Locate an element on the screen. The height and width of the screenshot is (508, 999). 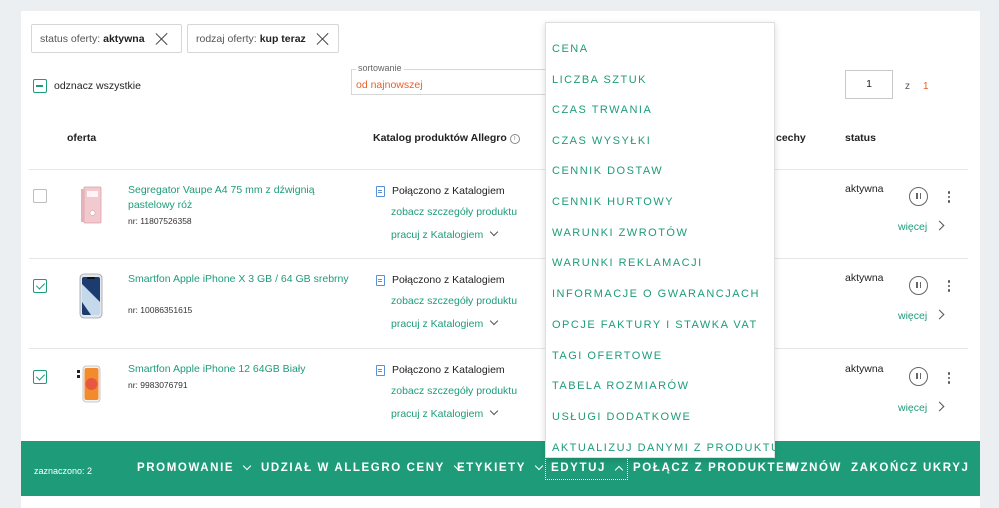
link-product-button: POŁĄCZ Z PRODUKTEM is located at coordinates (715, 468).